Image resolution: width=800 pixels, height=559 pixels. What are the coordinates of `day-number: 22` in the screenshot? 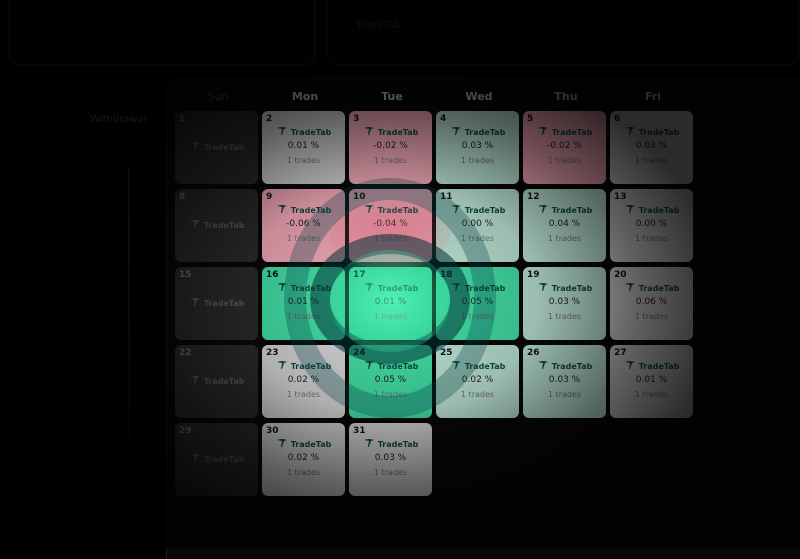 It's located at (185, 353).